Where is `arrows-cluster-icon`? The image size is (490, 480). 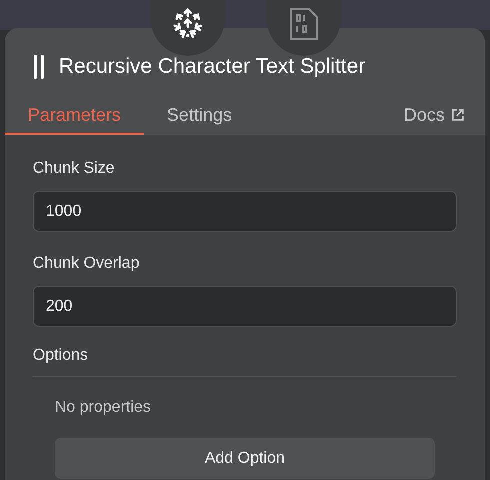
arrows-cluster-icon is located at coordinates (188, 24).